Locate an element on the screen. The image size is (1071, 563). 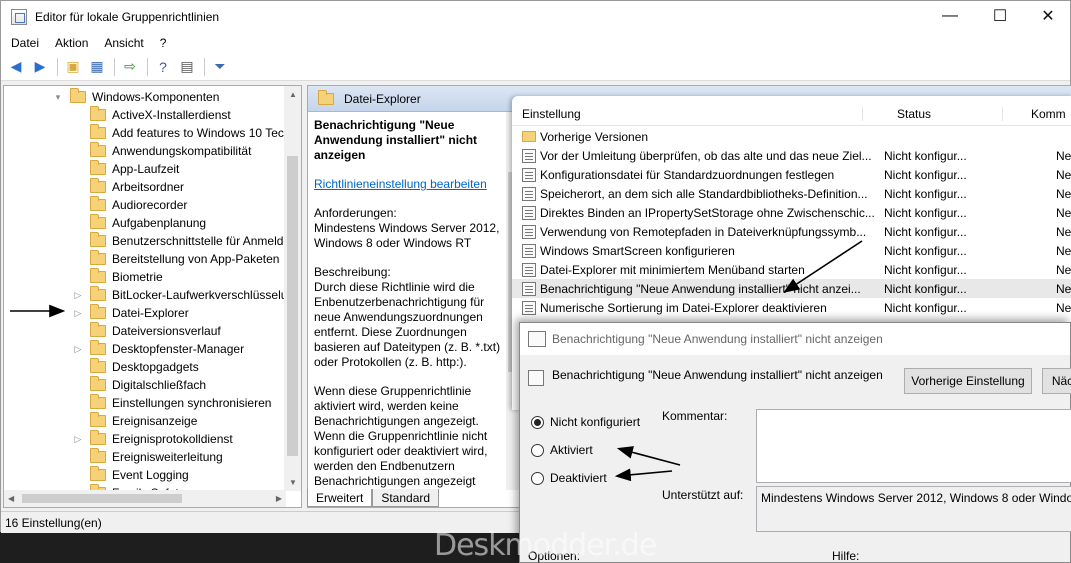
tree-node-label: ActiveX-Installerdienst is located at coordinates (171, 115).